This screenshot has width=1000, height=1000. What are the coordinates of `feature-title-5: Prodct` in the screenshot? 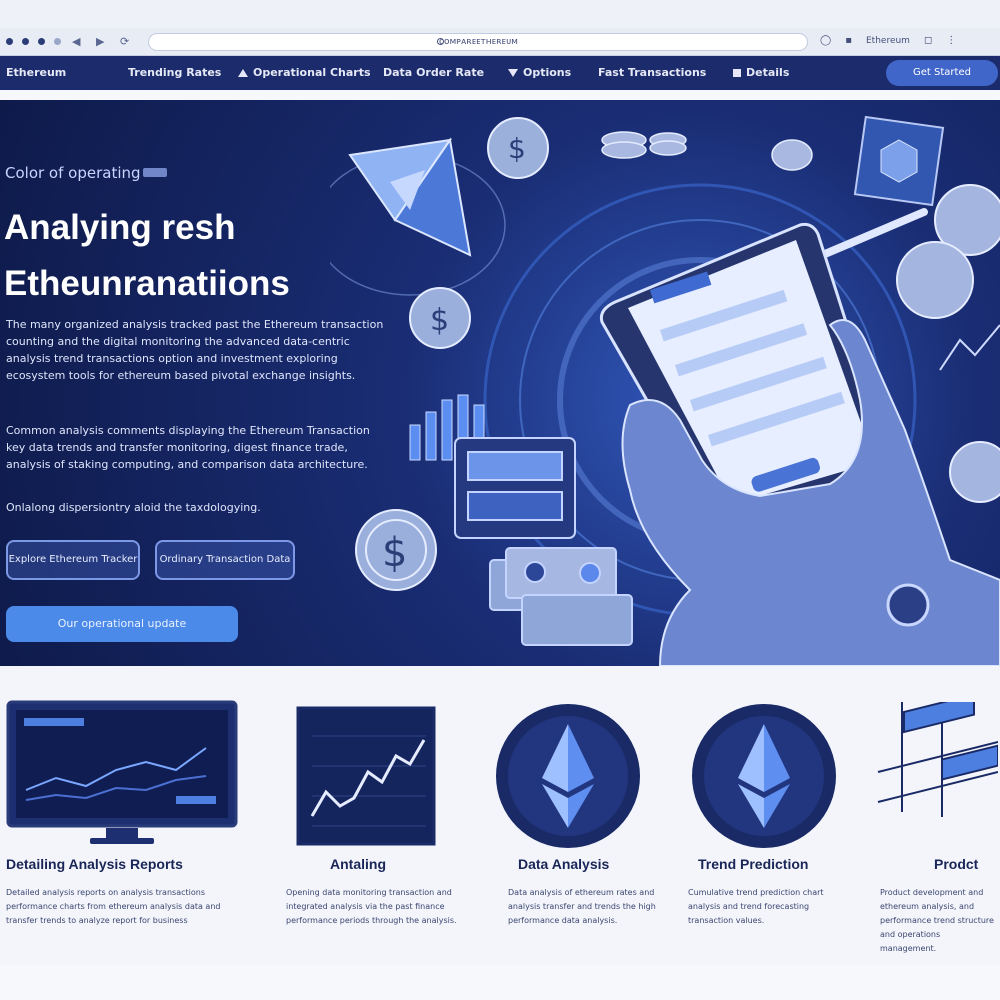 It's located at (956, 864).